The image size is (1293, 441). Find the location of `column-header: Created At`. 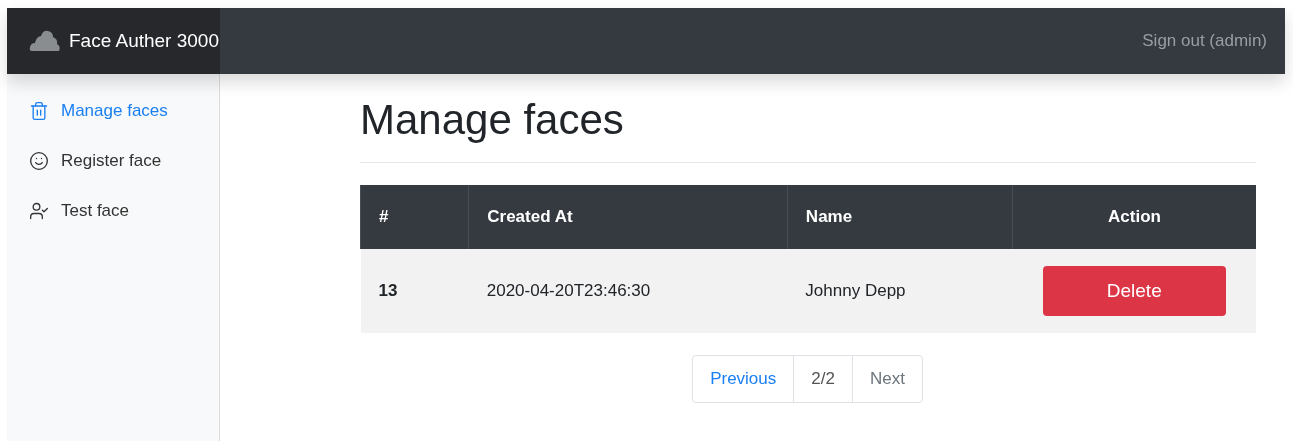

column-header: Created At is located at coordinates (628, 217).